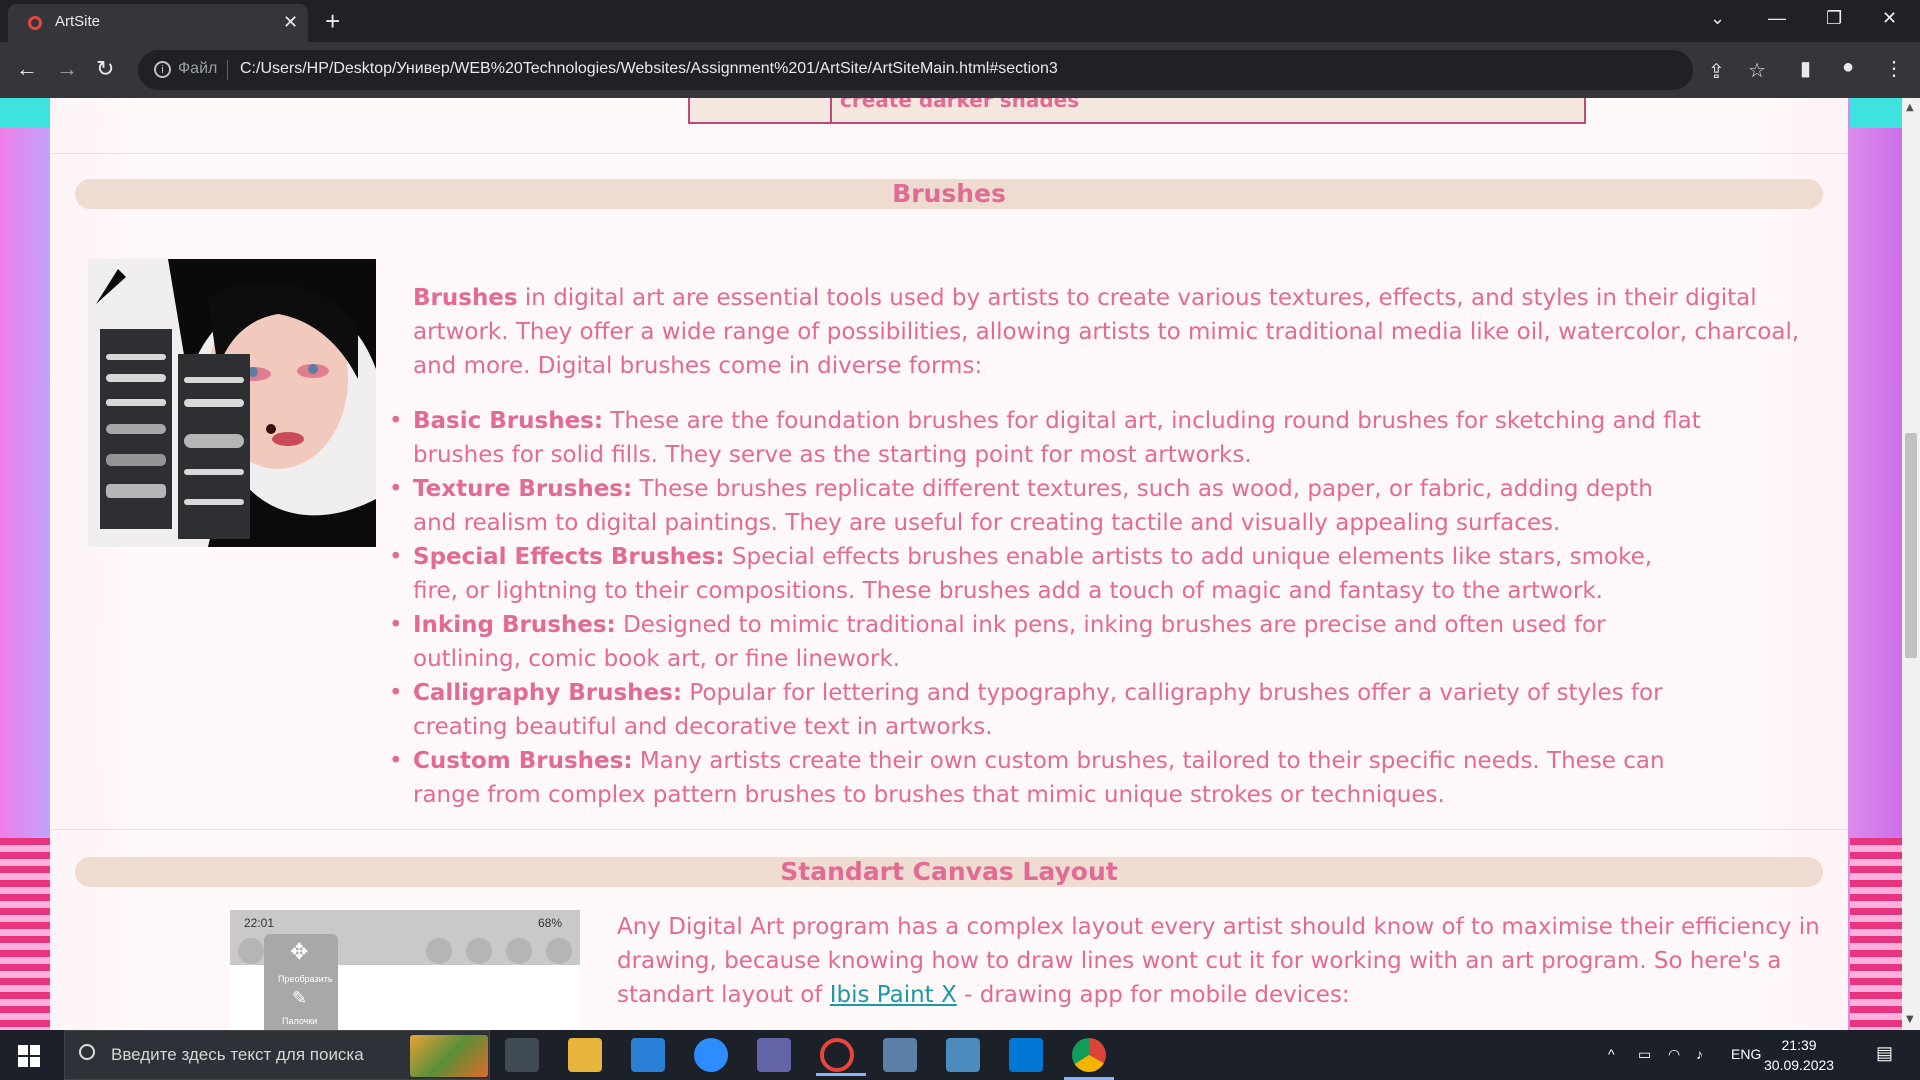 This screenshot has height=1080, width=1920. I want to click on undo-icon, so click(251, 951).